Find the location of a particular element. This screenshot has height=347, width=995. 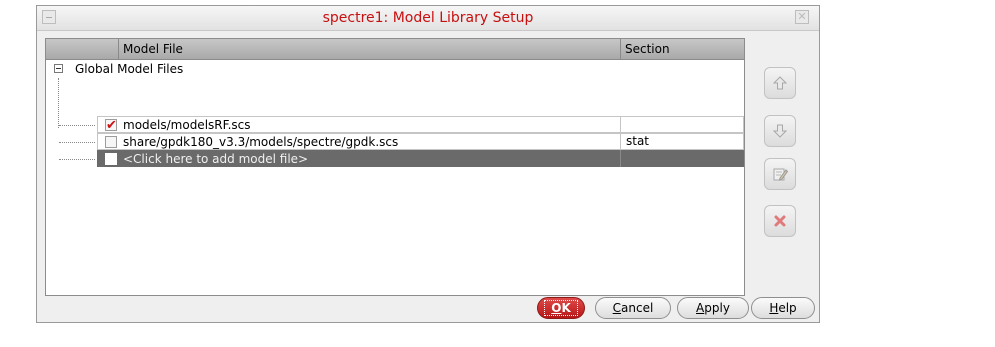

ok-button: OK is located at coordinates (561, 308).